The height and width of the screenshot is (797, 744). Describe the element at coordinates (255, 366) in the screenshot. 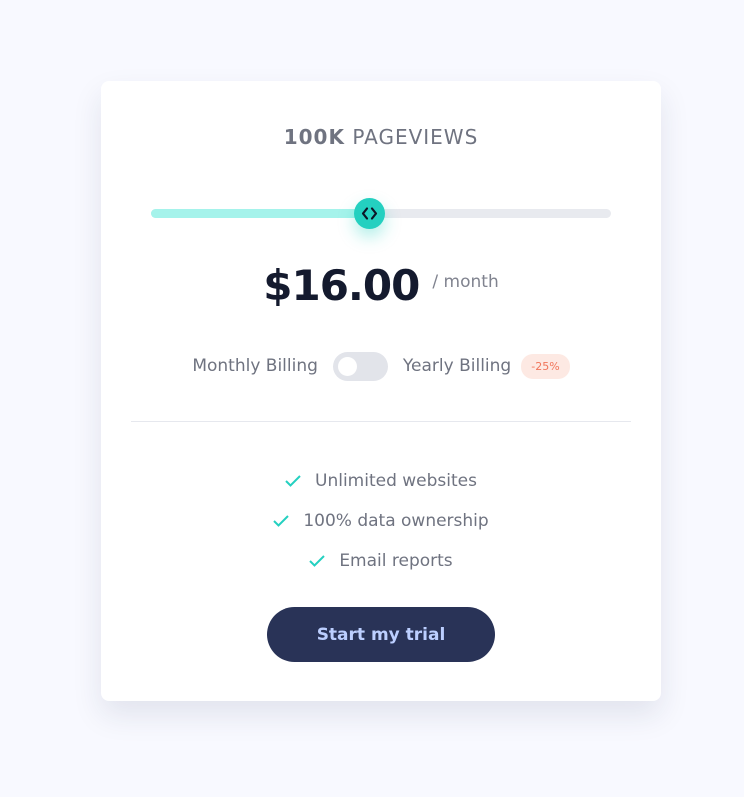

I see `monthly-billing-label: Monthly Billing` at that location.